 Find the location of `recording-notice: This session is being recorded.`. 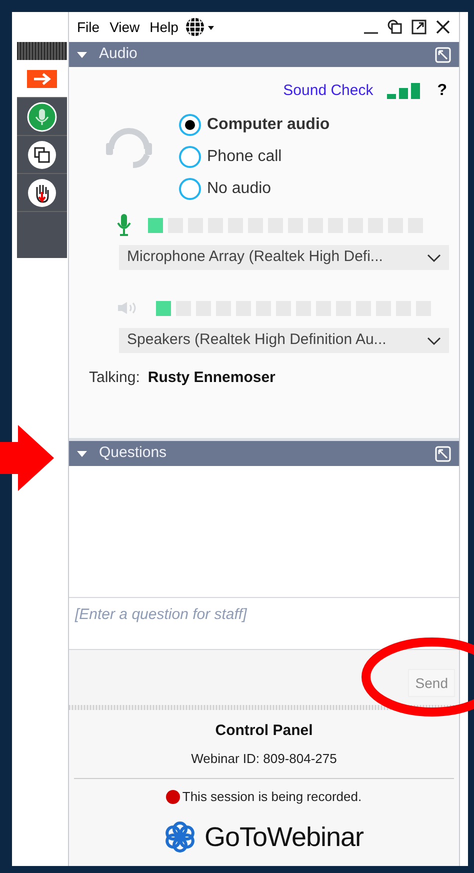

recording-notice: This session is being recorded. is located at coordinates (272, 797).